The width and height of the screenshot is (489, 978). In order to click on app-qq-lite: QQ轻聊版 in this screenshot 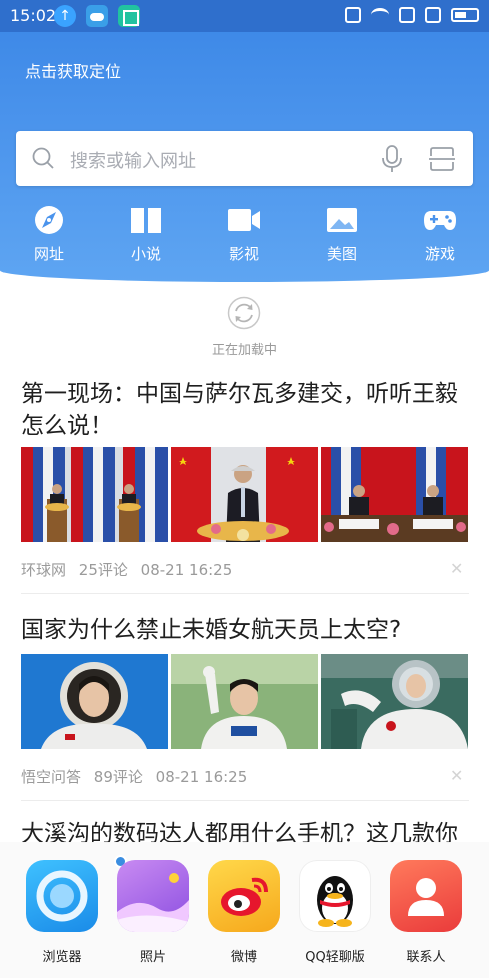, I will do `click(335, 912)`.